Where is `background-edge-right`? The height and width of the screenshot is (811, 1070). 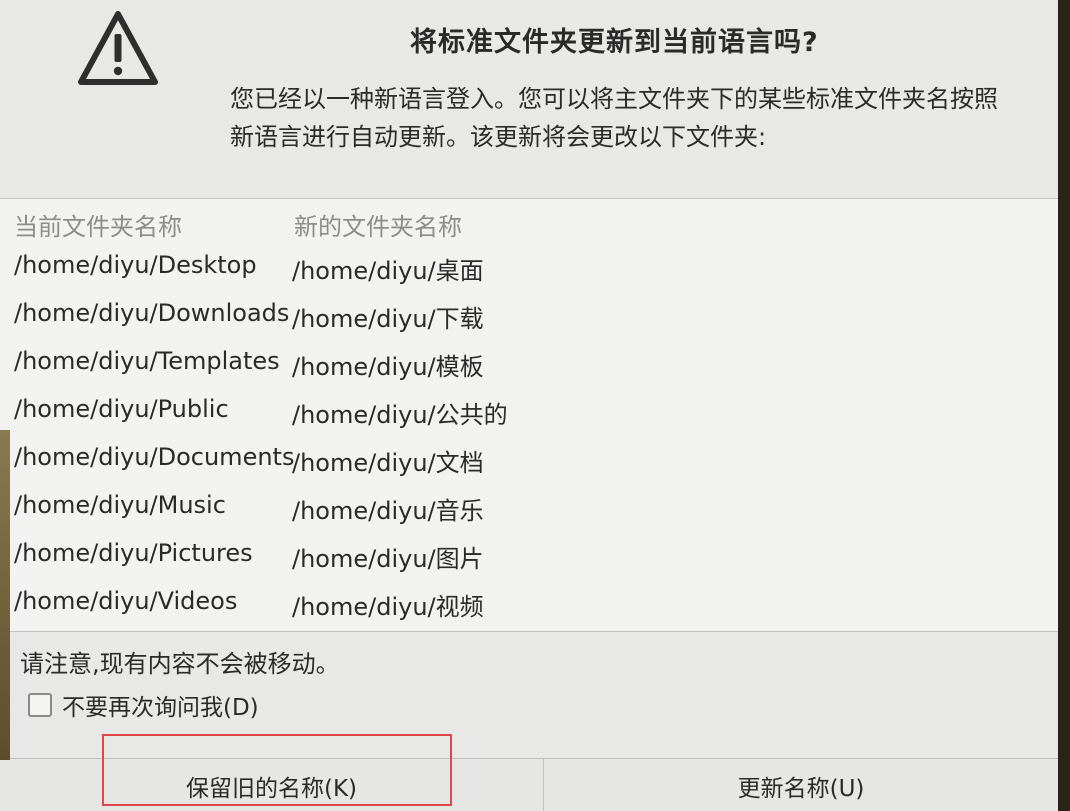 background-edge-right is located at coordinates (1064, 405).